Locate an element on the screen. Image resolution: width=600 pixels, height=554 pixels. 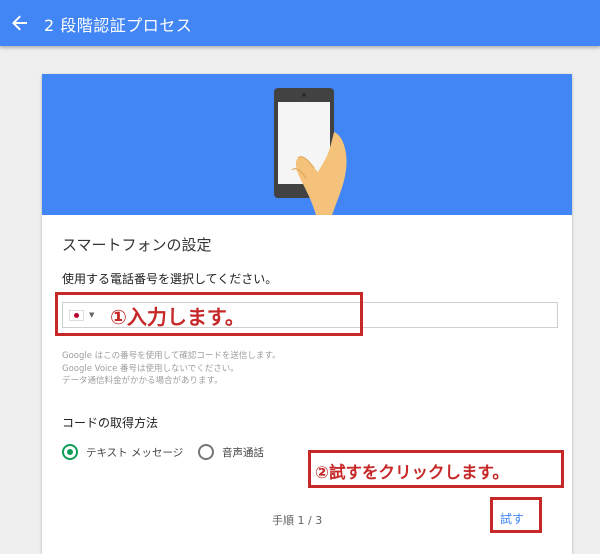
section-title: スマートフォンの設定 is located at coordinates (137, 245).